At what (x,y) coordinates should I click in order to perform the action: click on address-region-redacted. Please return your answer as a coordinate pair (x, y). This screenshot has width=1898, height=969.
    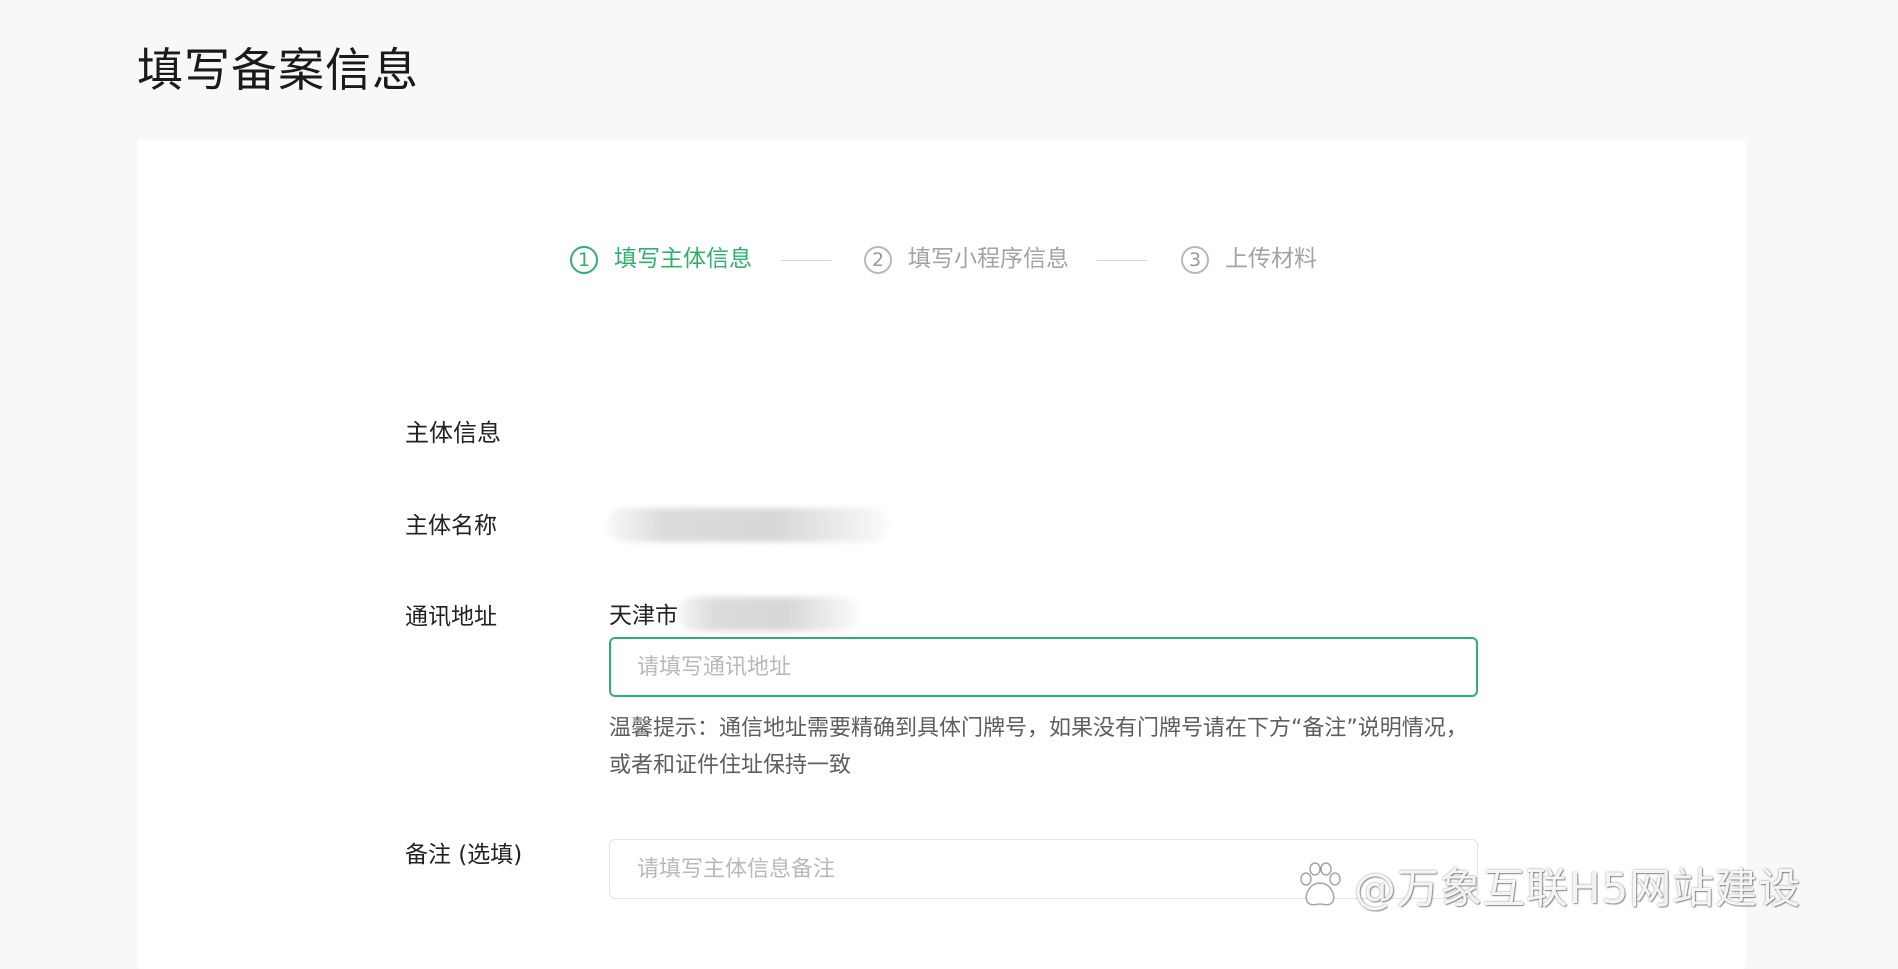
    Looking at the image, I should click on (768, 614).